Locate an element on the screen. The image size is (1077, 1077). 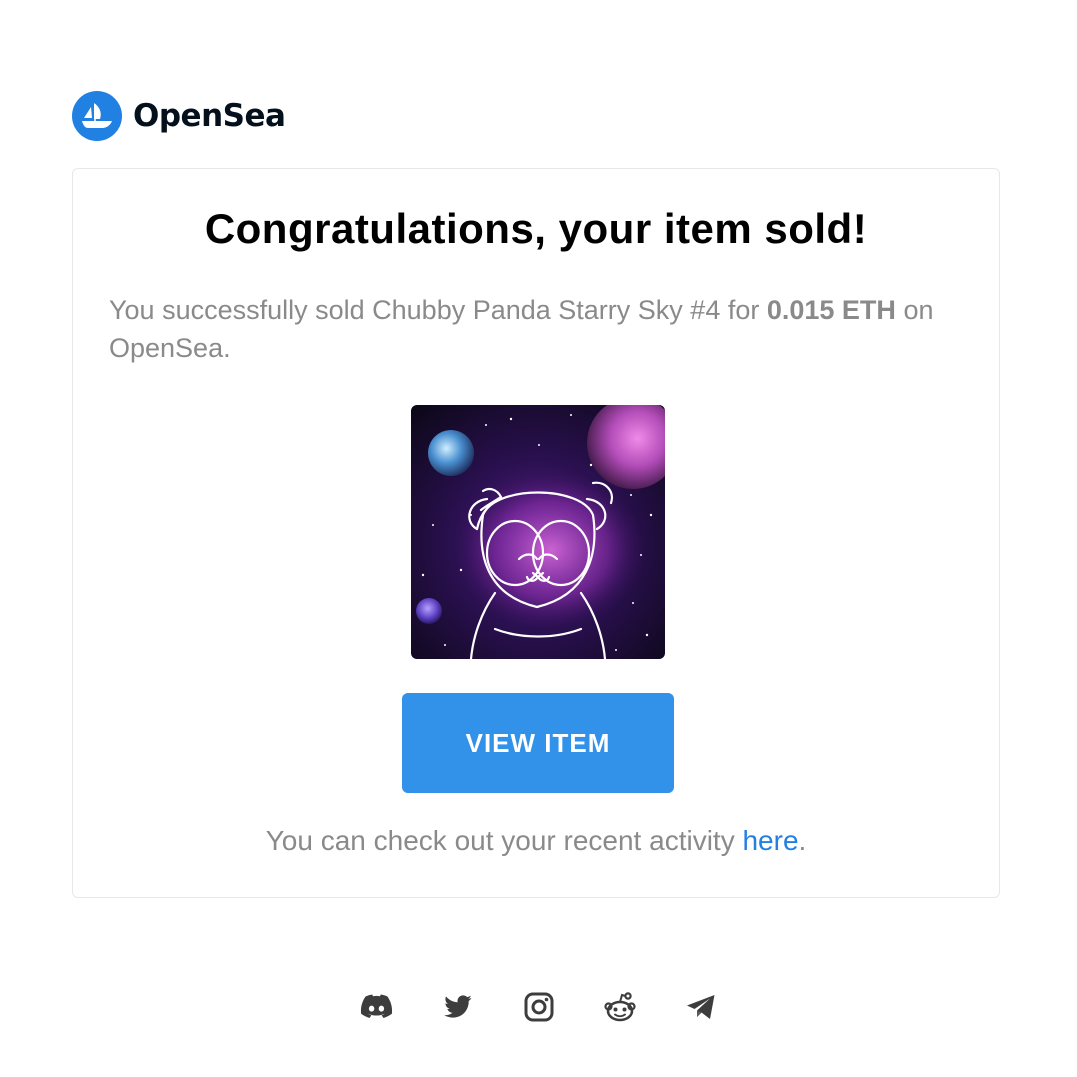
nft-image is located at coordinates (538, 532).